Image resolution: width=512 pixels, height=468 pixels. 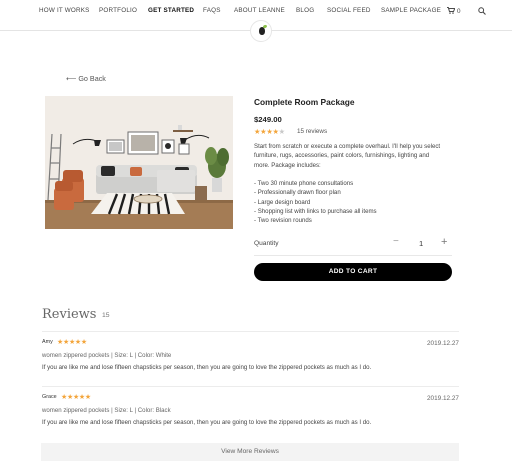 I want to click on nav-portfolio: PORTFOLIO, so click(x=118, y=10).